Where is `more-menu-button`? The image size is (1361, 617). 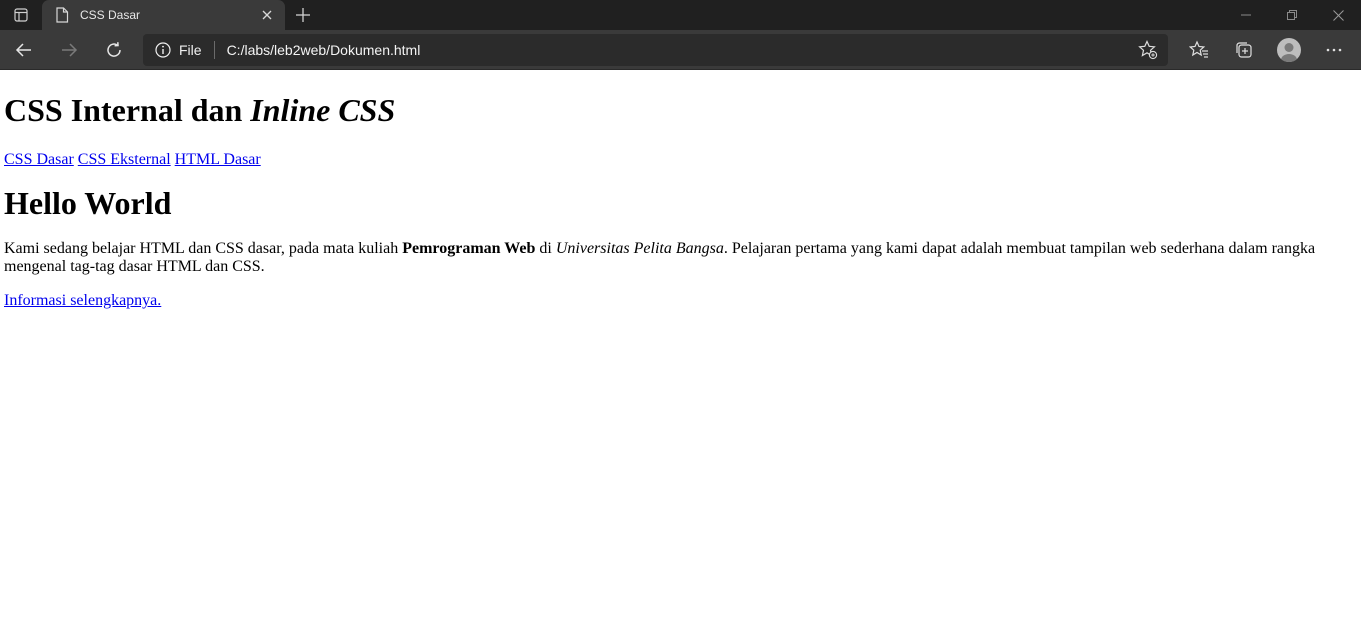 more-menu-button is located at coordinates (1333, 50).